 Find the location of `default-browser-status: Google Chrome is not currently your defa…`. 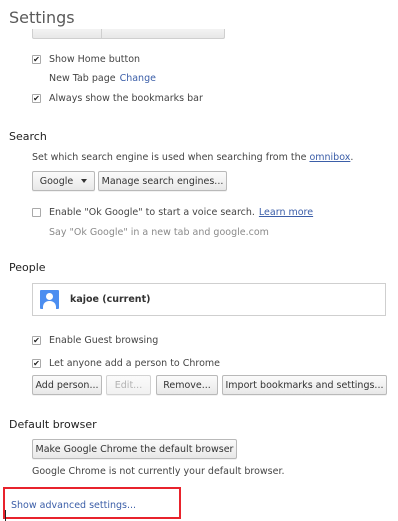

default-browser-status: Google Chrome is not currently your defa… is located at coordinates (158, 471).